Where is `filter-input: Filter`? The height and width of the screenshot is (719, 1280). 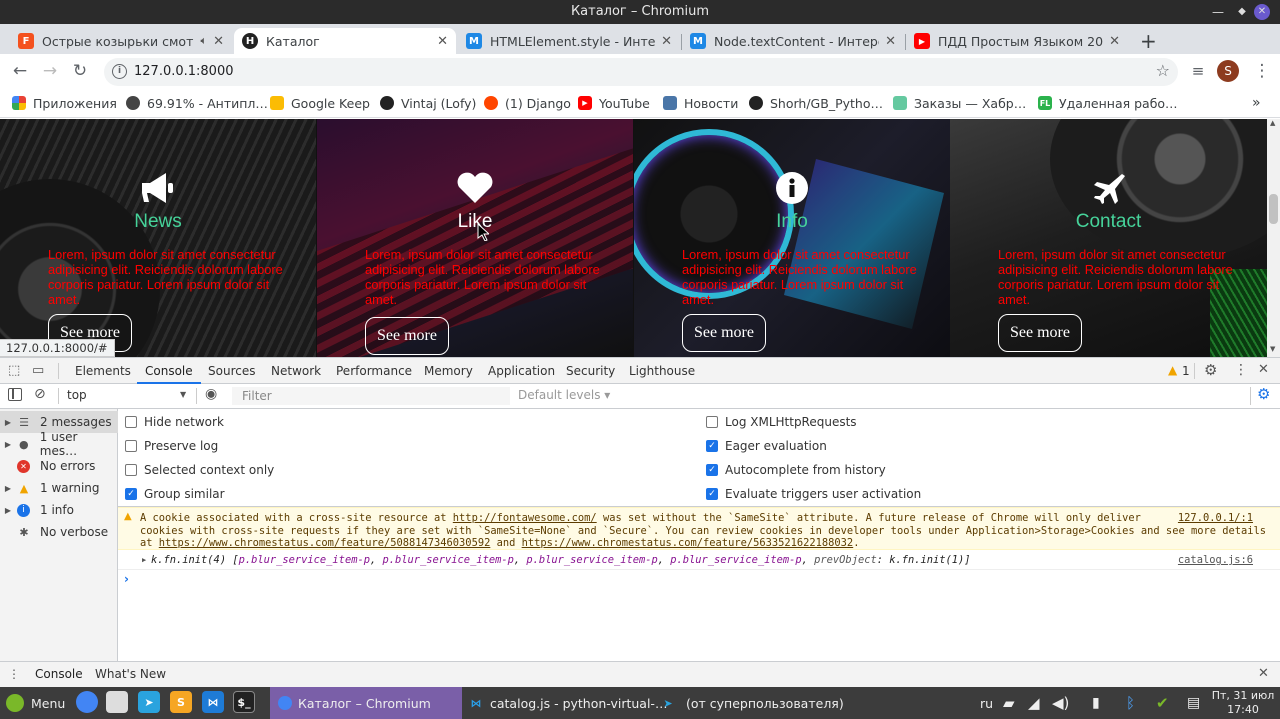 filter-input: Filter is located at coordinates (371, 396).